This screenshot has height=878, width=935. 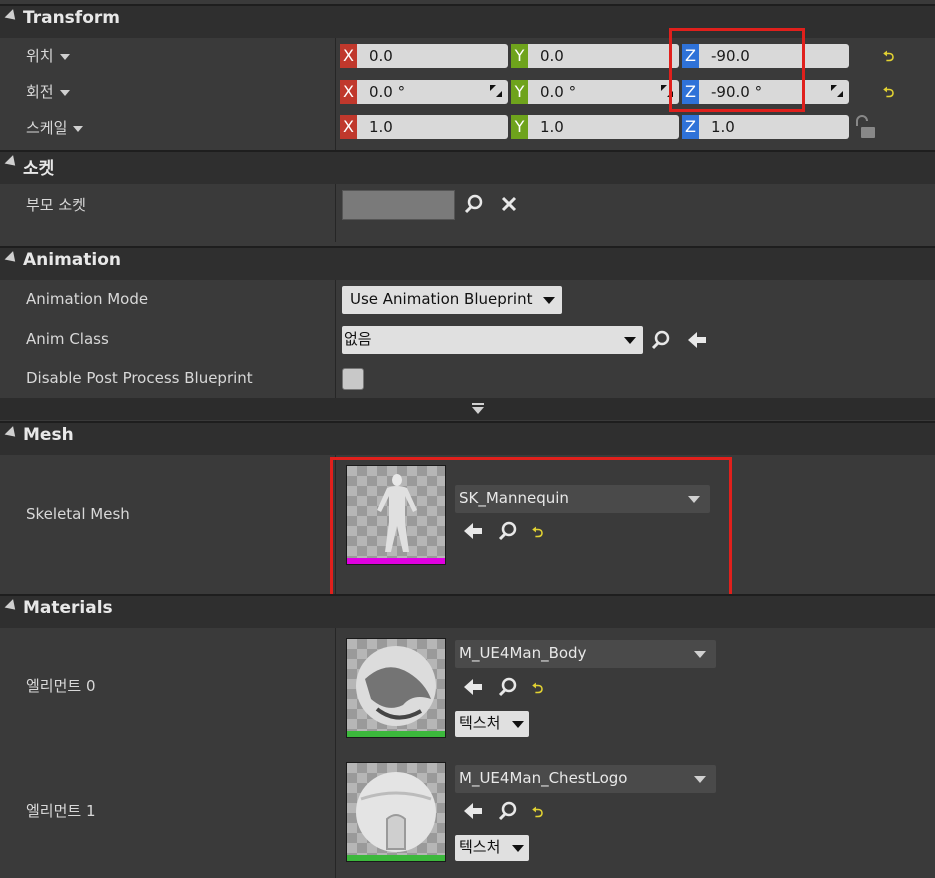 What do you see at coordinates (865, 127) in the screenshot?
I see `unlock-icon` at bounding box center [865, 127].